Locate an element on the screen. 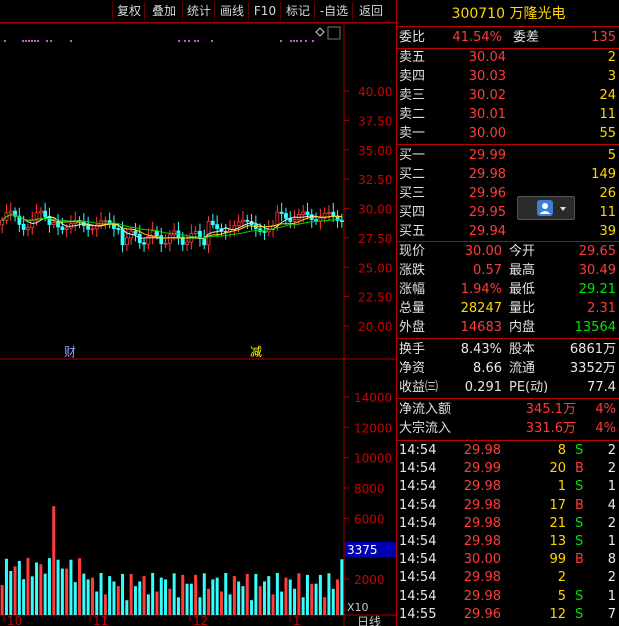 Image resolution: width=619 pixels, height=626 pixels. weibi-value: 41.54% is located at coordinates (477, 37).